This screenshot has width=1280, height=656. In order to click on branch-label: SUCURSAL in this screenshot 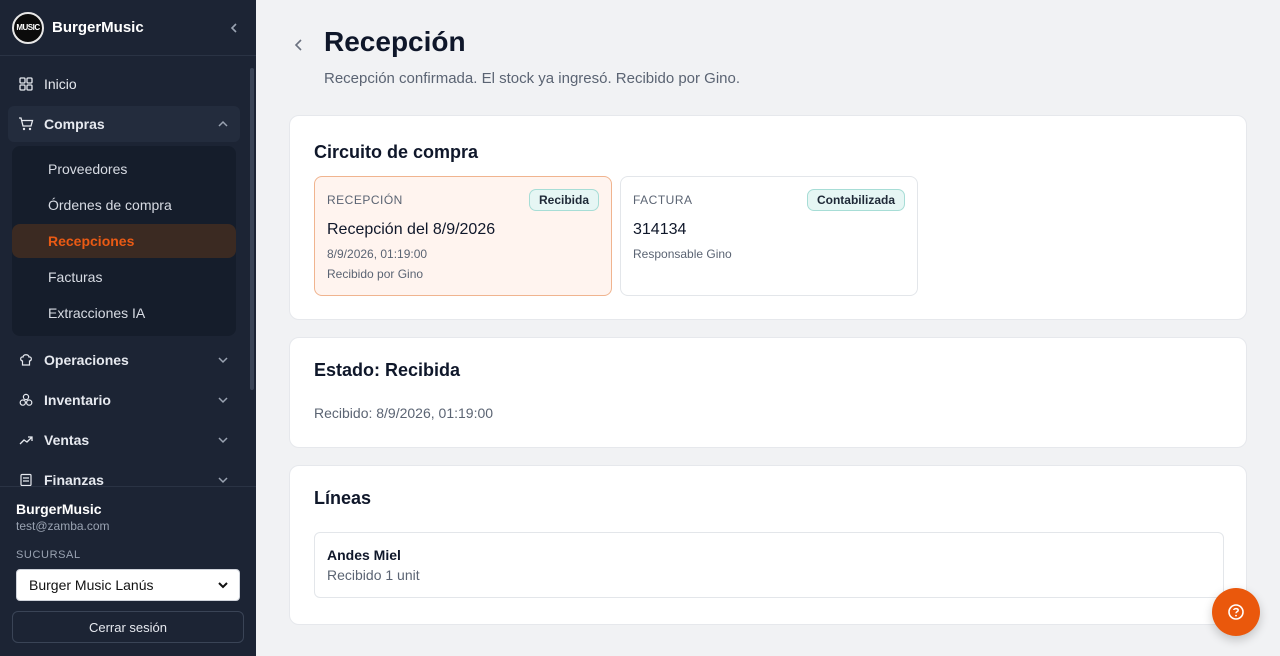, I will do `click(48, 555)`.